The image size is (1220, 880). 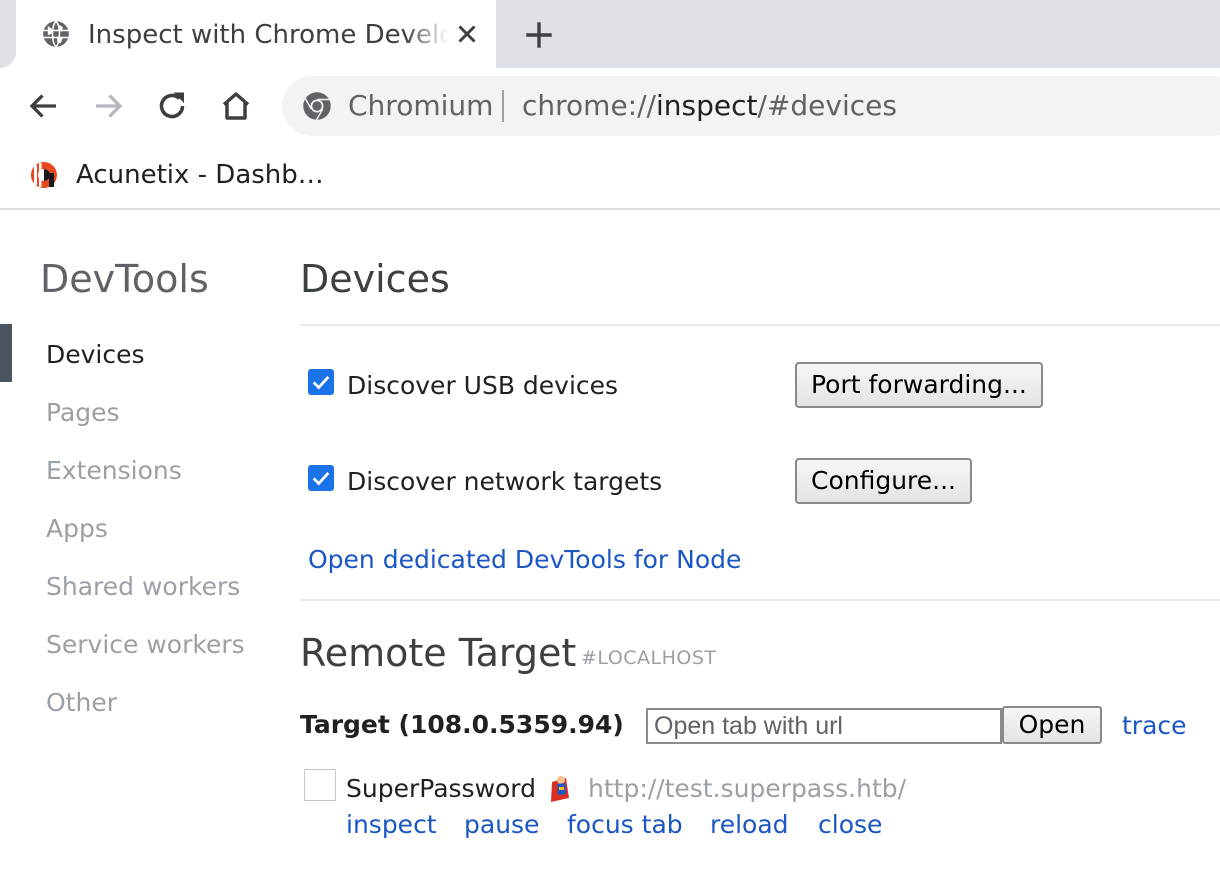 What do you see at coordinates (610, 34) in the screenshot?
I see `tab-strip: Inspect with Chrome Developer Tools` at bounding box center [610, 34].